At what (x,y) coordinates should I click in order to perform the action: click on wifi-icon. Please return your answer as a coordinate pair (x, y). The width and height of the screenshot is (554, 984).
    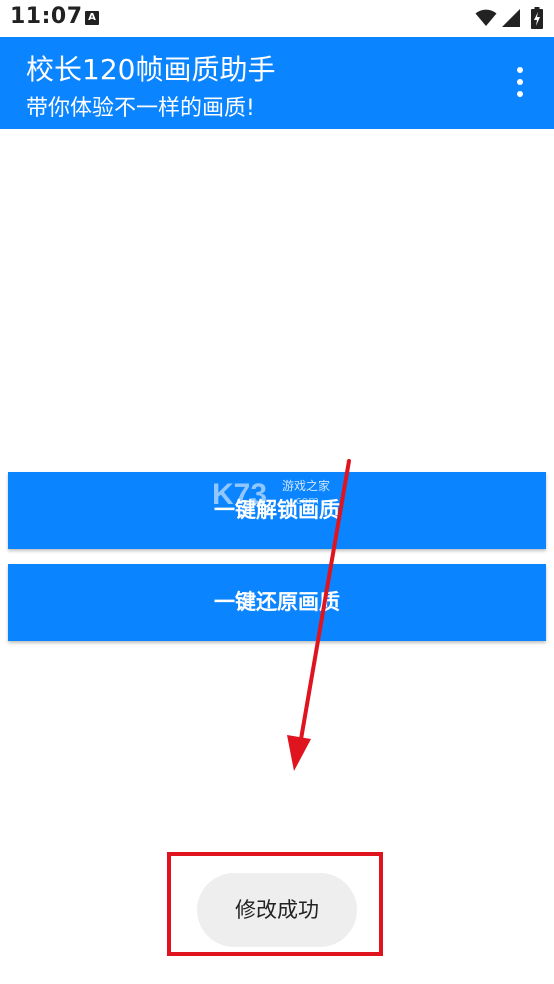
    Looking at the image, I should click on (486, 17).